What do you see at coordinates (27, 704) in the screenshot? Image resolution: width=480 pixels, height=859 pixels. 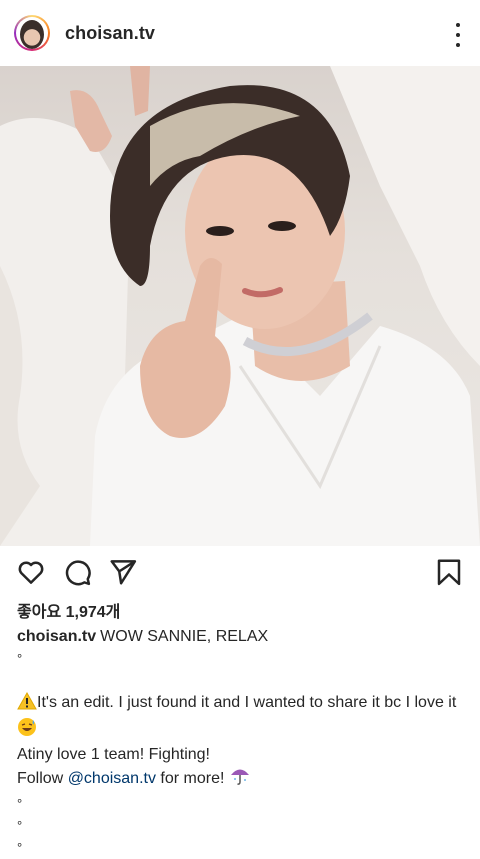 I see `warning-emoji` at bounding box center [27, 704].